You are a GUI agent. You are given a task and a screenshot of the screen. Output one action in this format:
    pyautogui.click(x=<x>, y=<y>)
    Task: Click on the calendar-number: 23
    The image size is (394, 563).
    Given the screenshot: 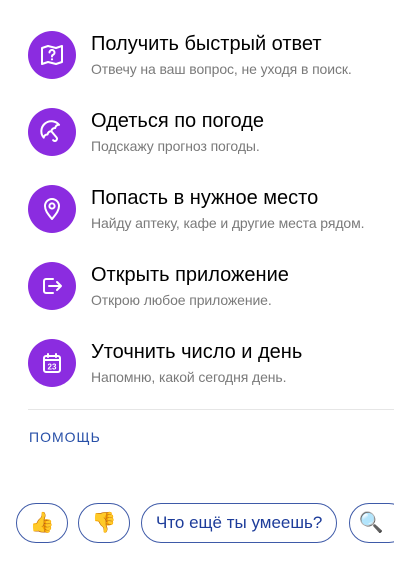 What is the action you would take?
    pyautogui.click(x=52, y=367)
    